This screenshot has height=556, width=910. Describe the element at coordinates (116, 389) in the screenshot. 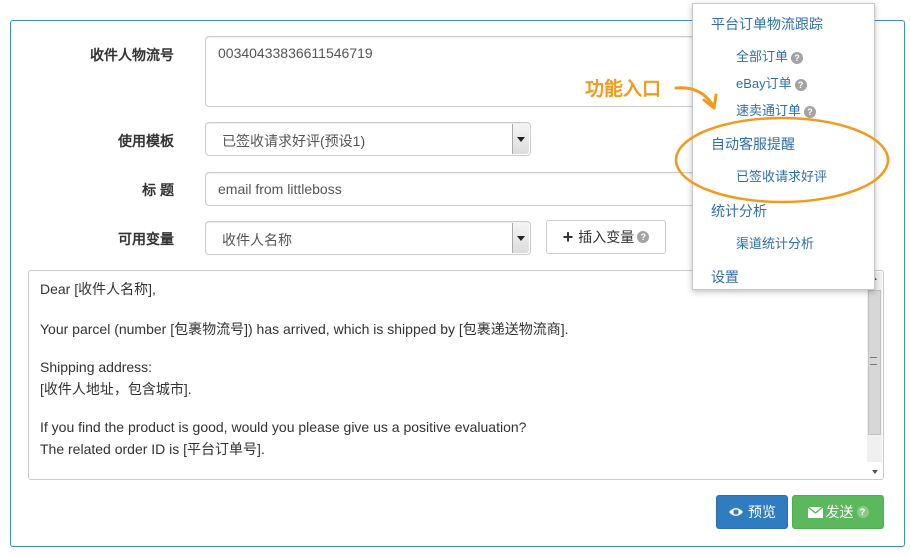

I see `body-line: [收件人地址，包含城市].` at that location.